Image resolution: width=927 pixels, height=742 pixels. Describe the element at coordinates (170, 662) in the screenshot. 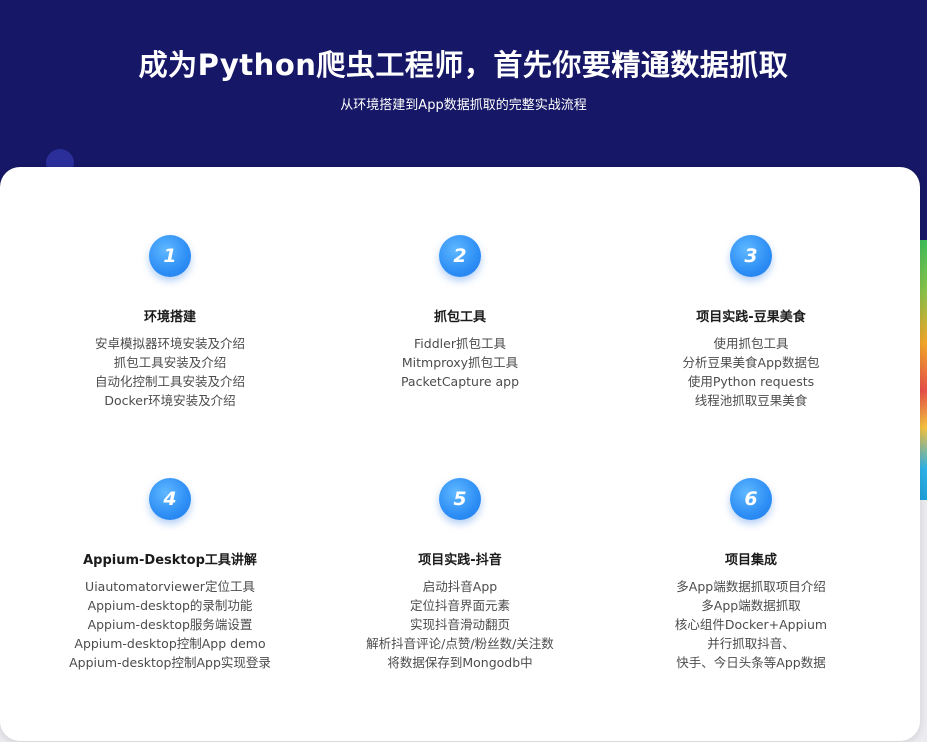

I see `step-item: Appium-desktop控制App实现登录` at that location.